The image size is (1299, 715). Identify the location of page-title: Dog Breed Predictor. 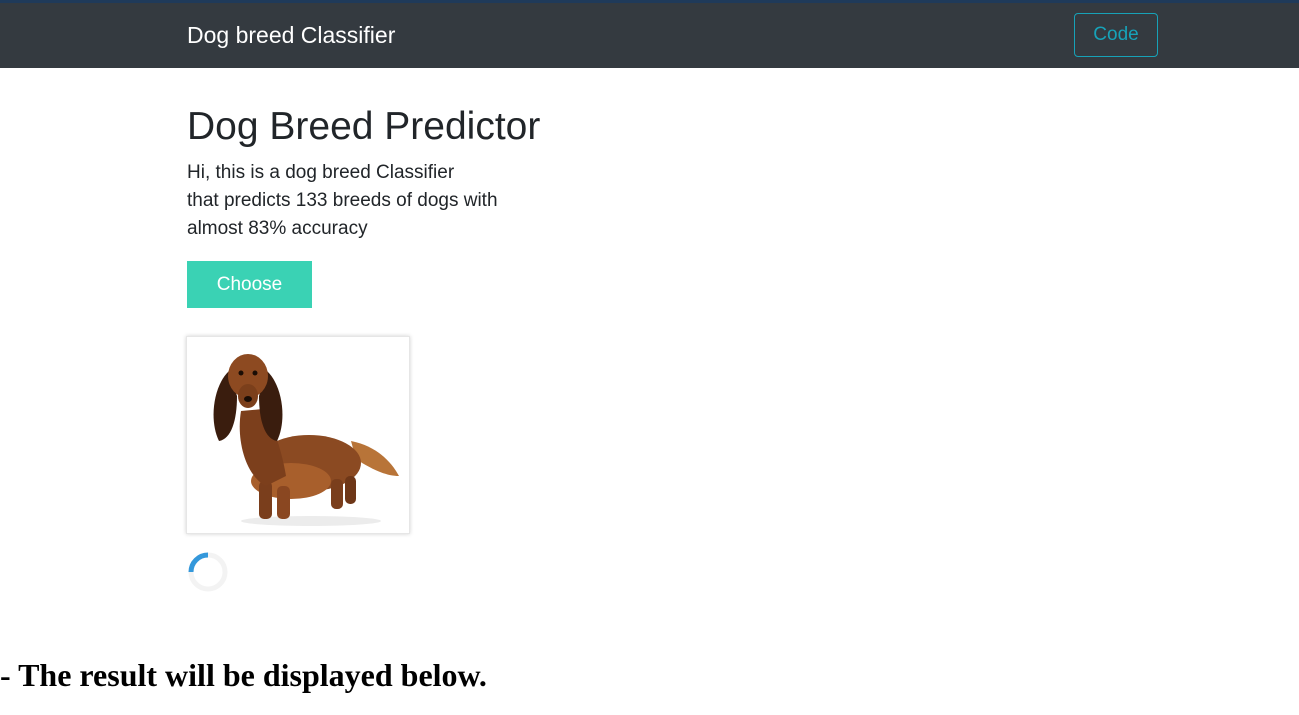
(364, 126).